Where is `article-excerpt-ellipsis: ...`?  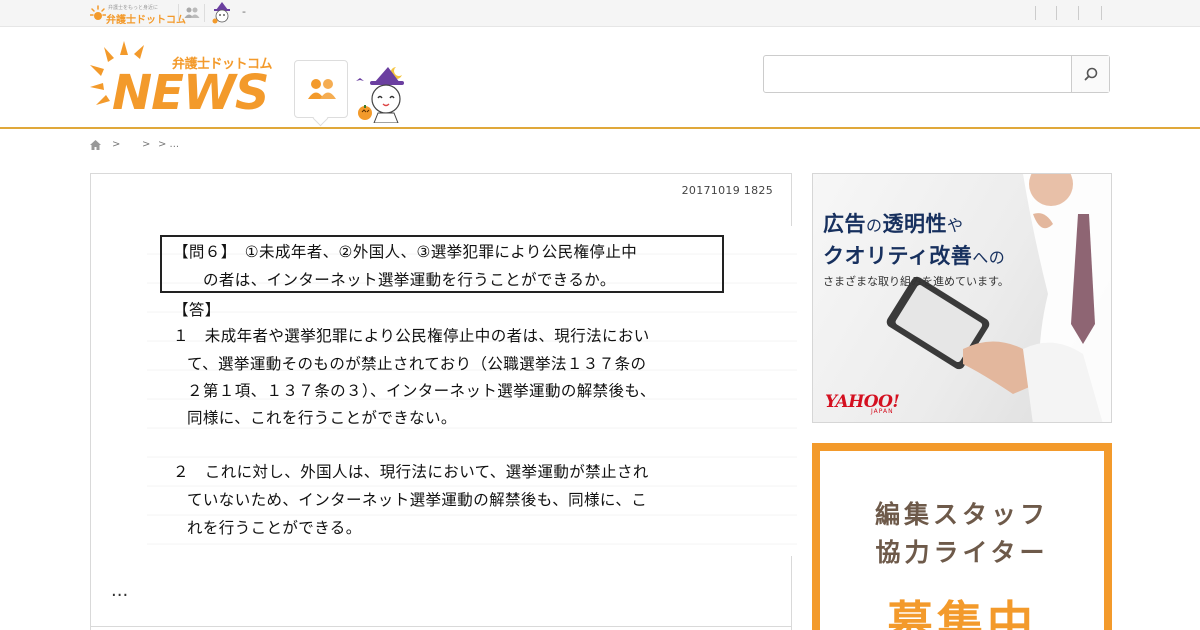
article-excerpt-ellipsis: ... is located at coordinates (120, 590).